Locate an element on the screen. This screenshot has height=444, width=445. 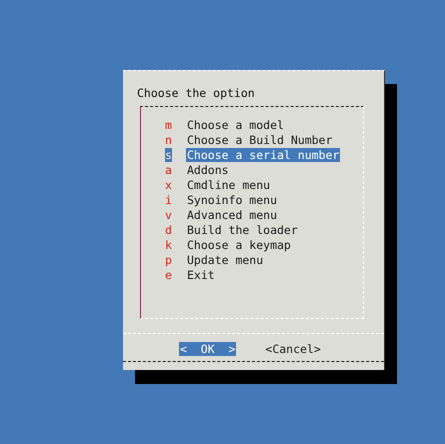
hotkey: k is located at coordinates (168, 245).